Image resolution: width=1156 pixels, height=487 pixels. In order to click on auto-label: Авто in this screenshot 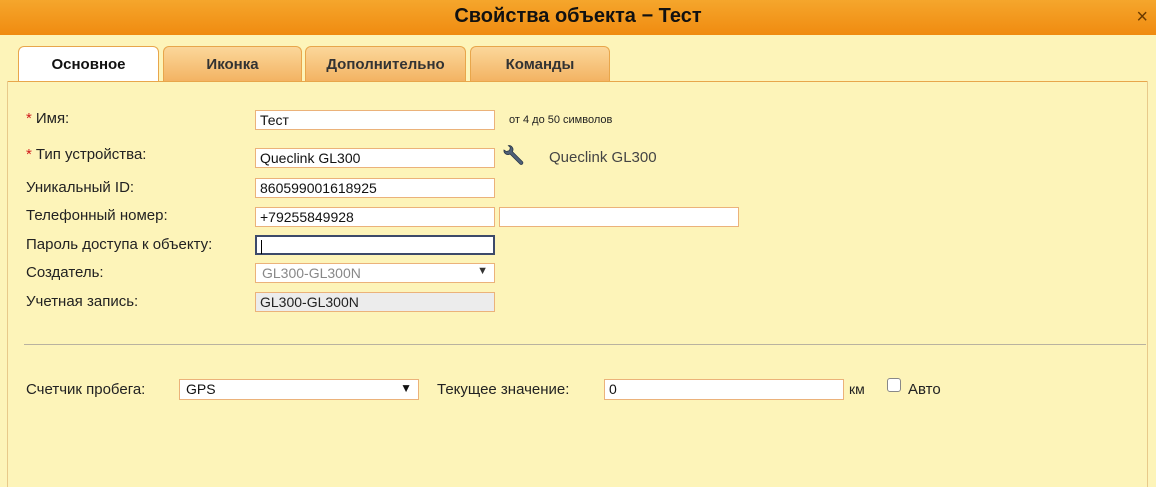, I will do `click(924, 389)`.